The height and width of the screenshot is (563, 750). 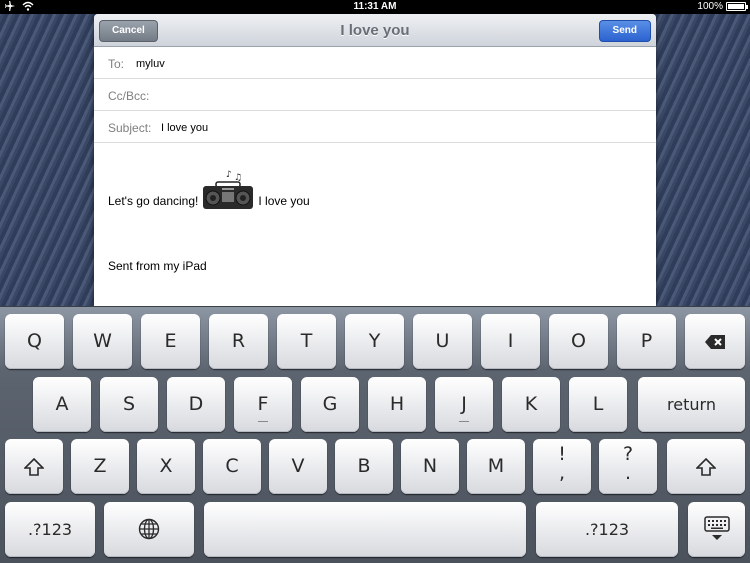 I want to click on key-b: B, so click(x=364, y=466).